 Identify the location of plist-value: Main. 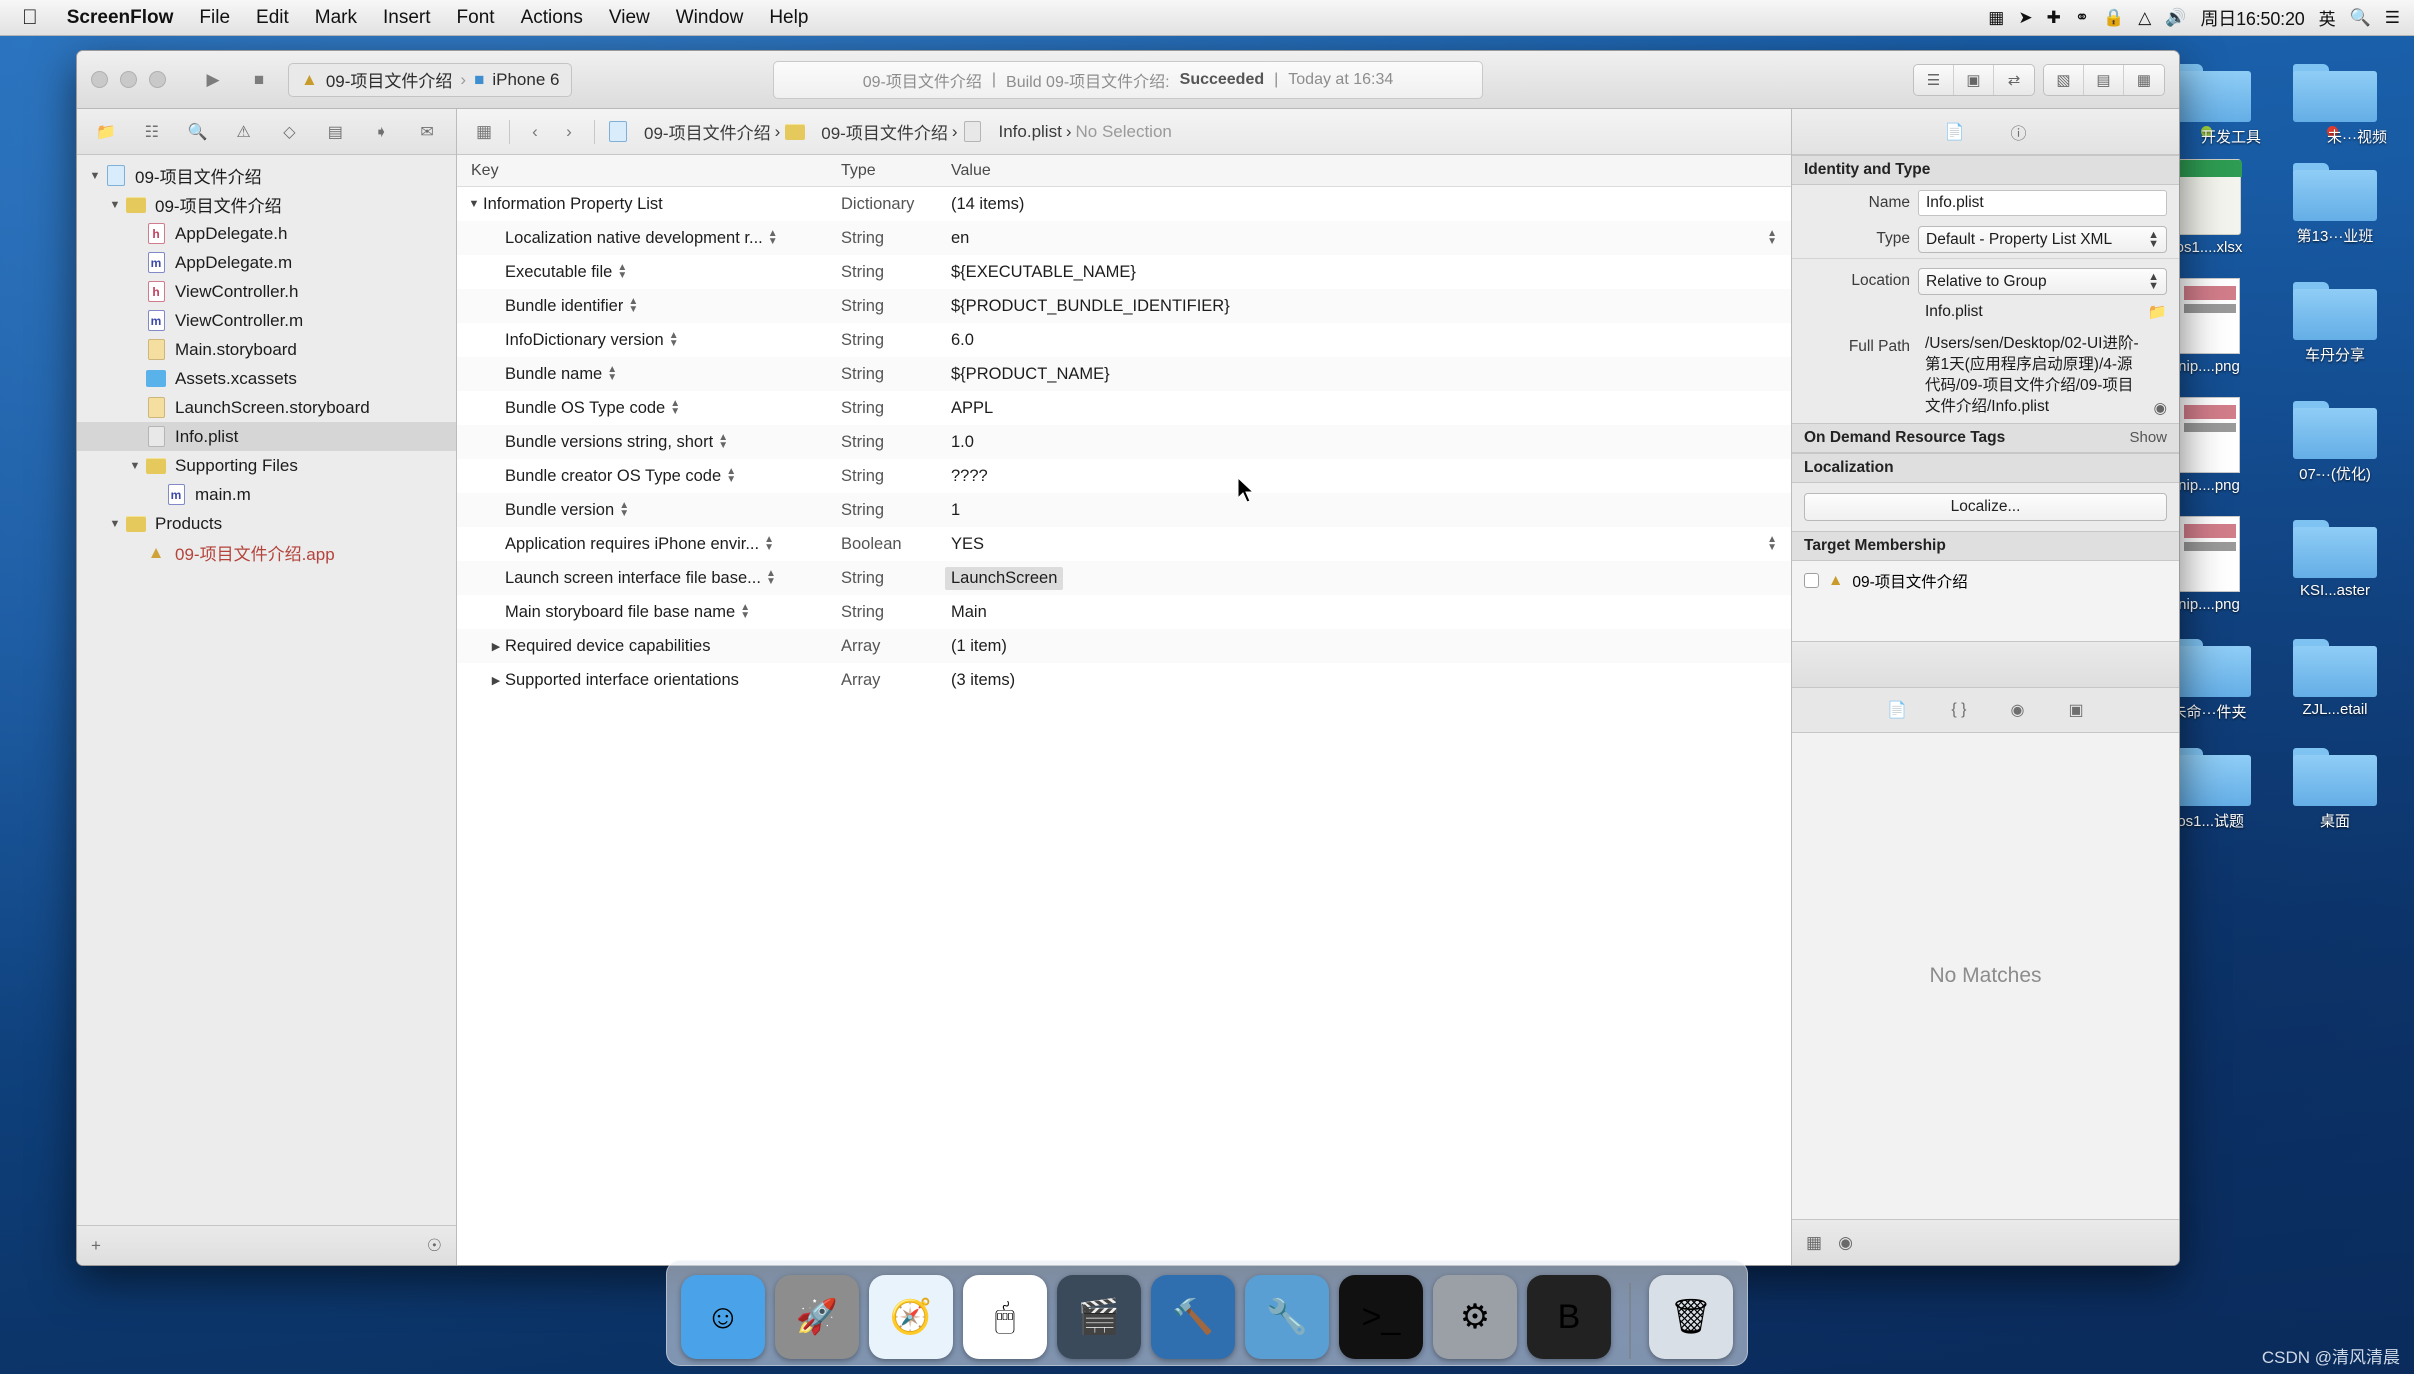
(969, 612).